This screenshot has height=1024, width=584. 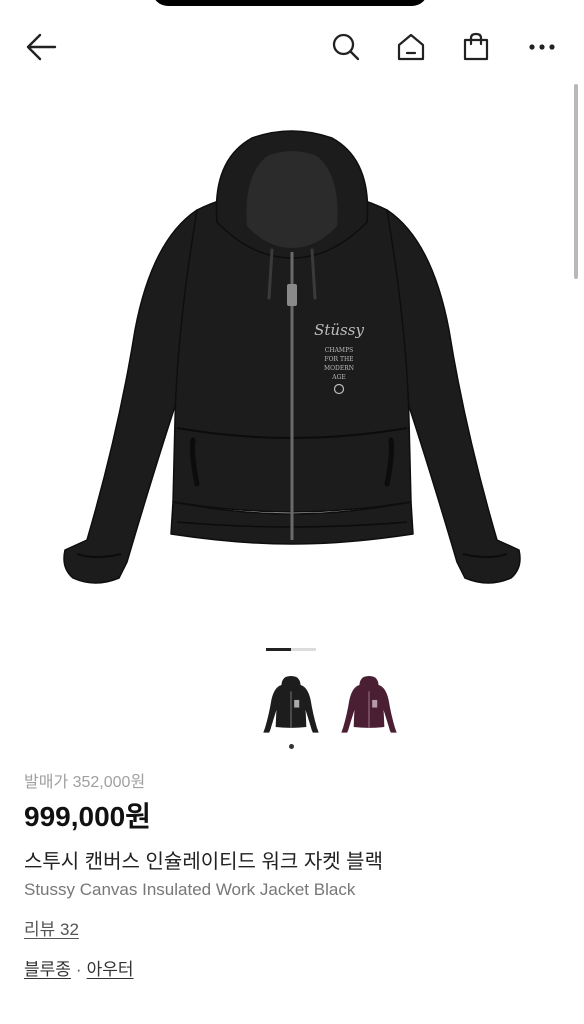 What do you see at coordinates (292, 47) in the screenshot?
I see `top-nav-bar` at bounding box center [292, 47].